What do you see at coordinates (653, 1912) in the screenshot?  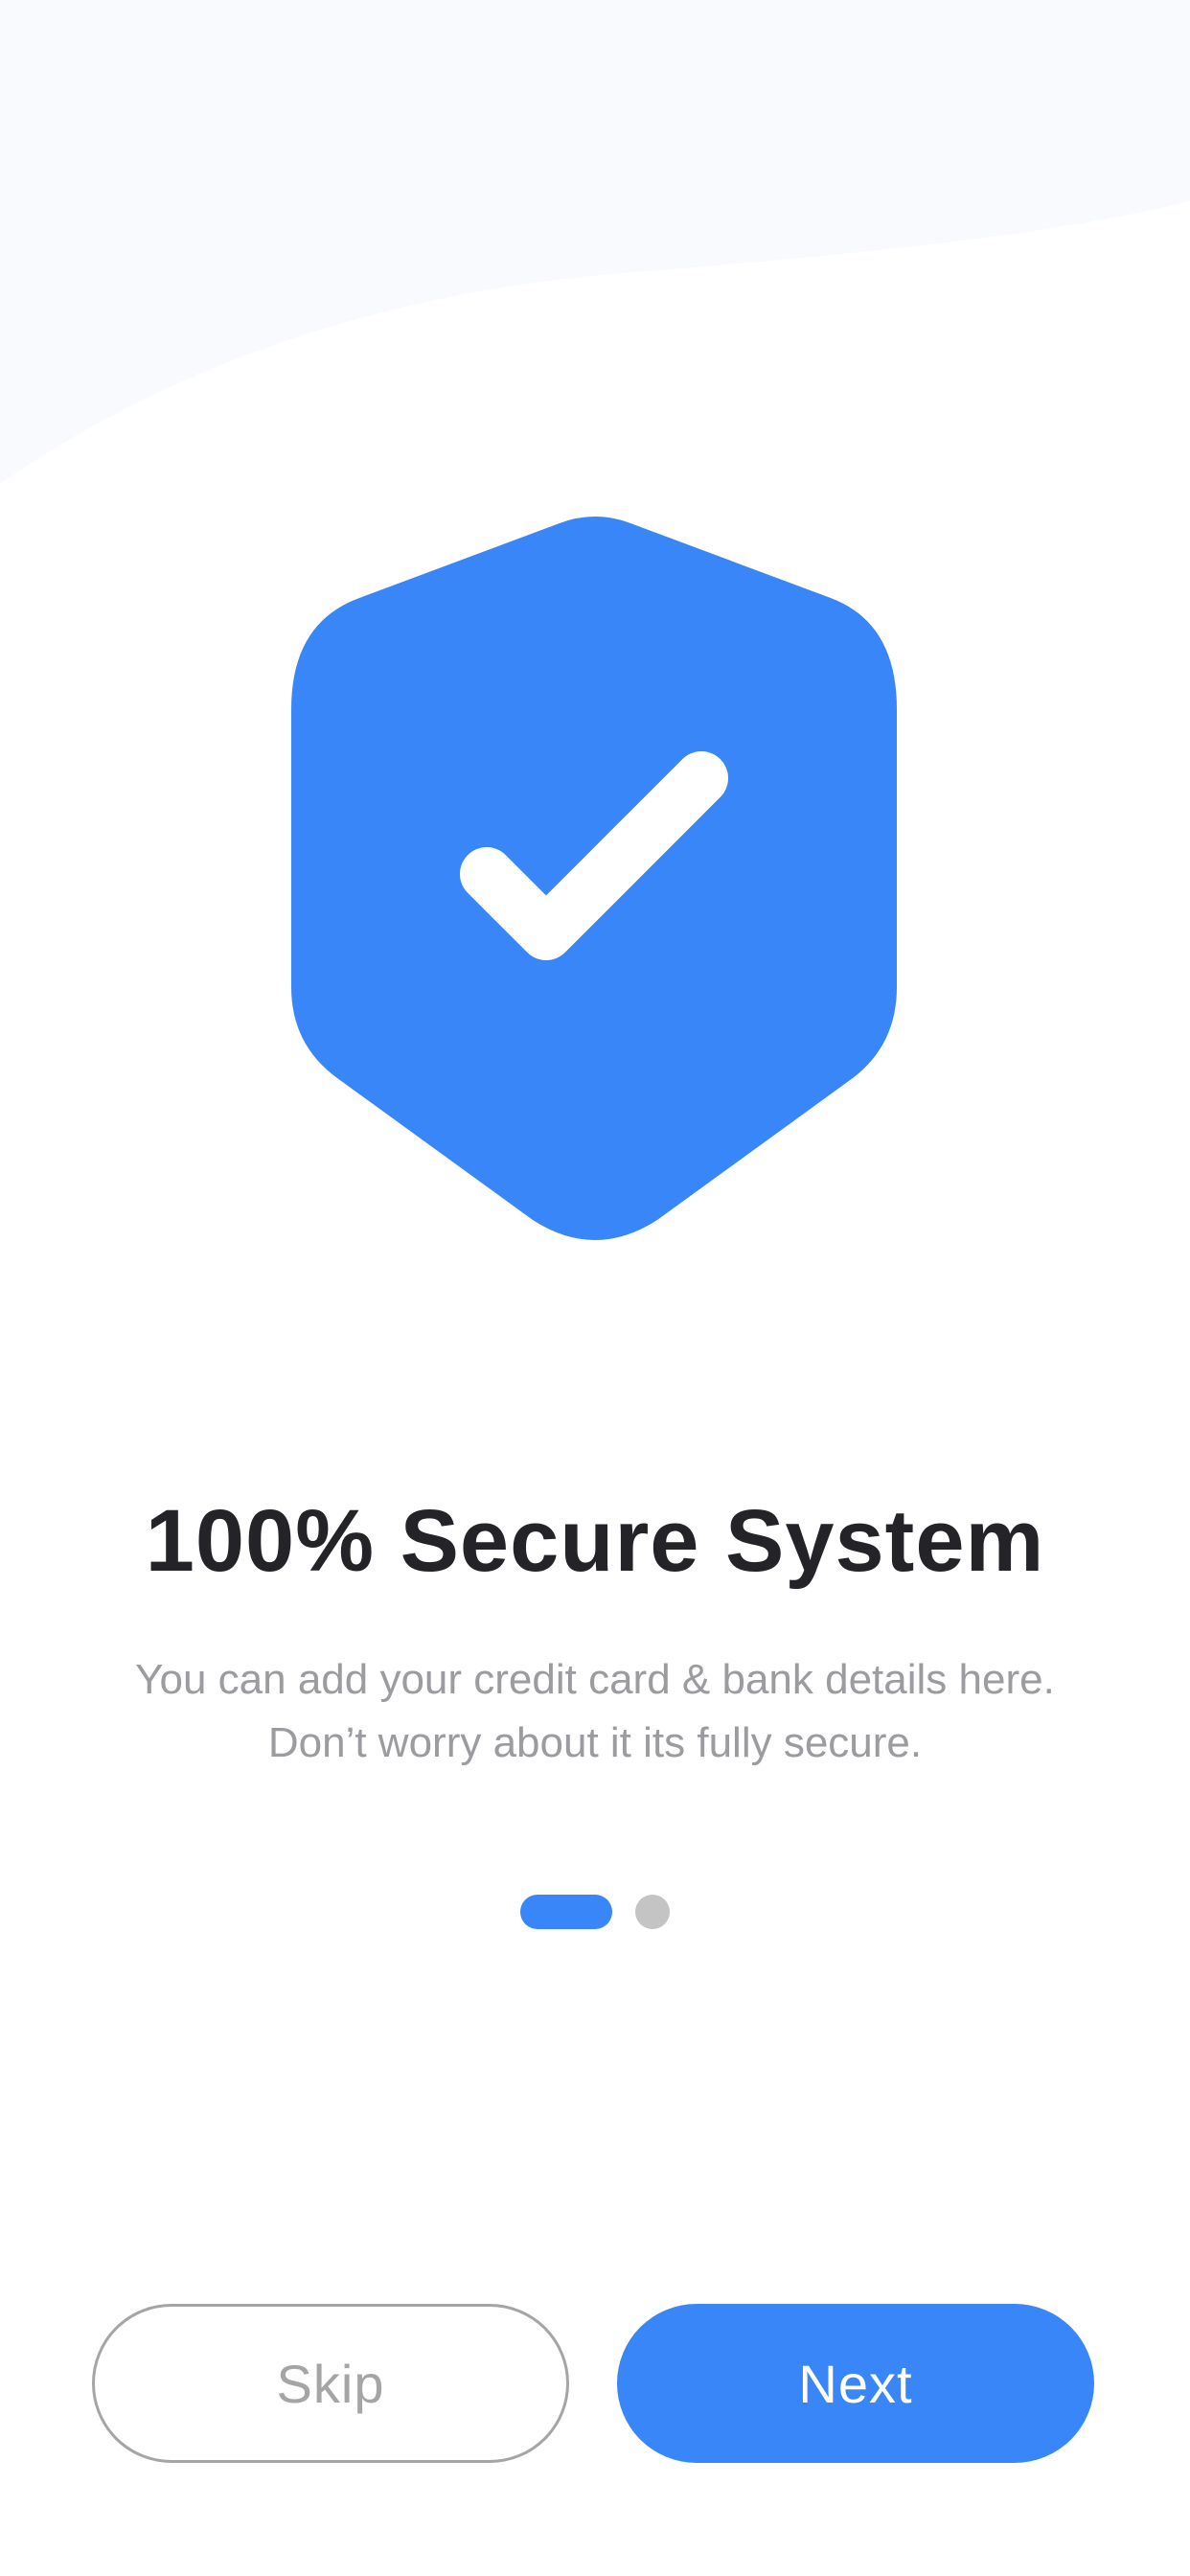 I see `page-dot` at bounding box center [653, 1912].